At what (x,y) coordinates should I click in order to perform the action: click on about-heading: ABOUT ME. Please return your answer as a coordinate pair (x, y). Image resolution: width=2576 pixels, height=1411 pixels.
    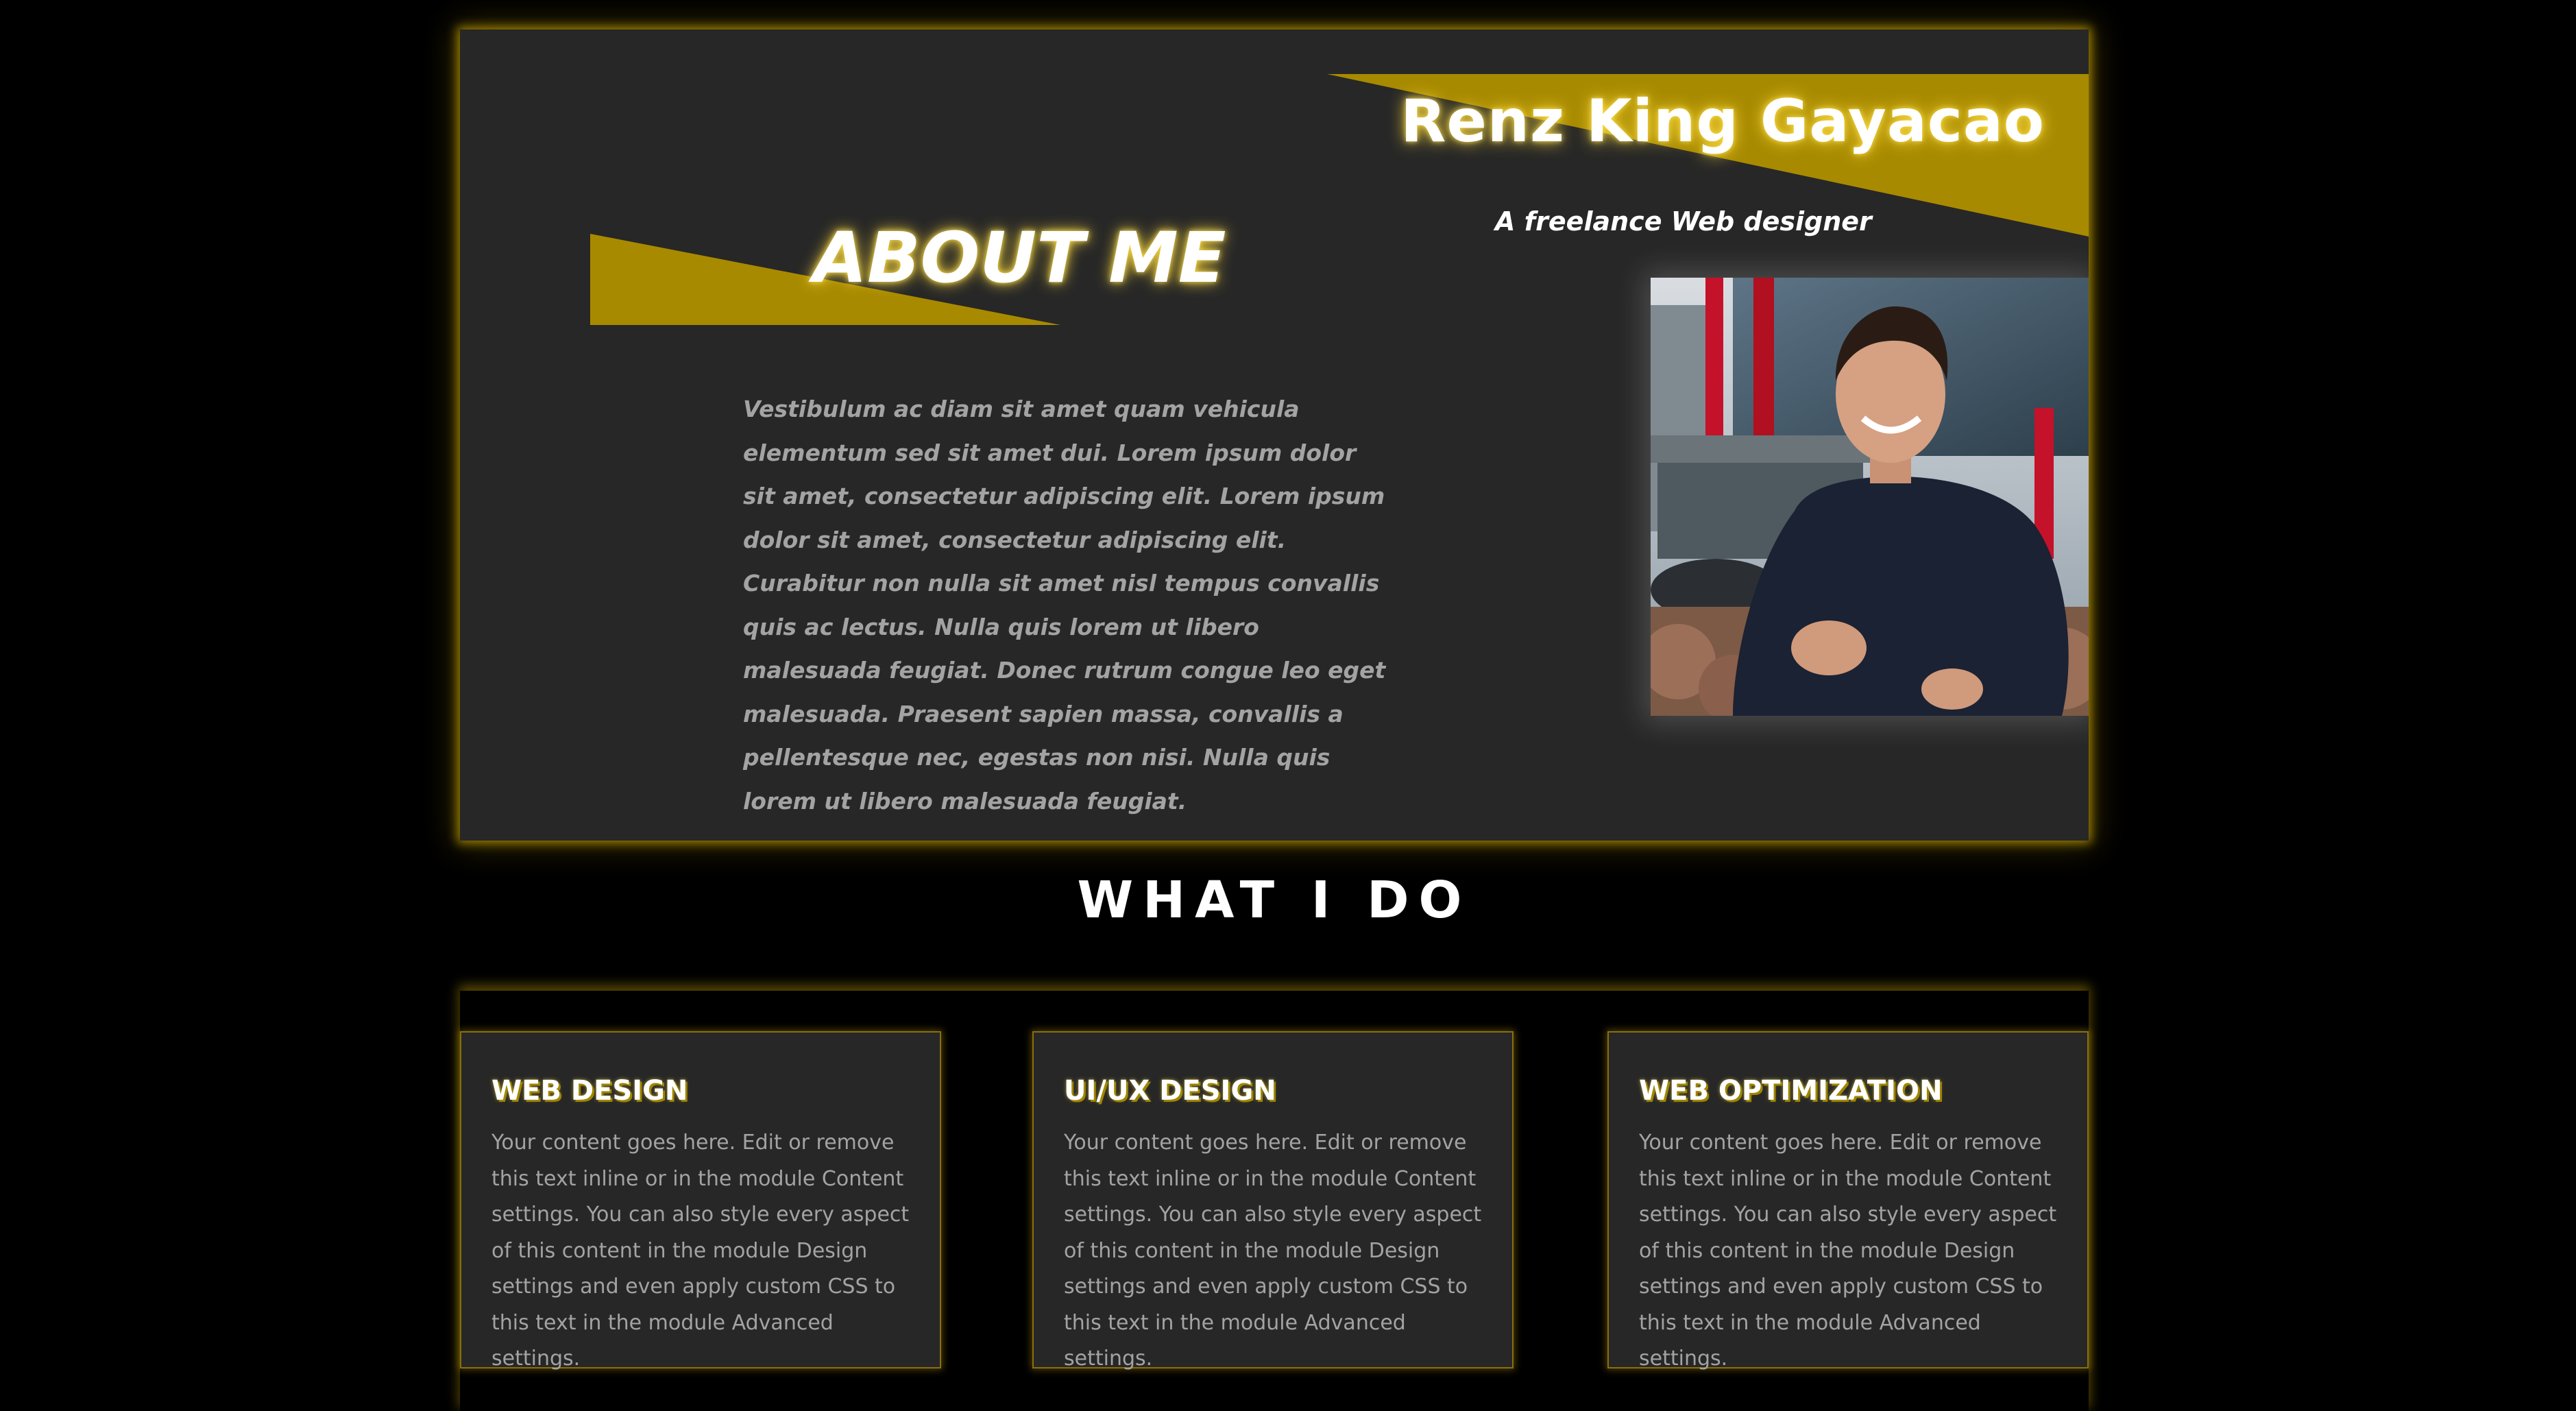
    Looking at the image, I should click on (1019, 258).